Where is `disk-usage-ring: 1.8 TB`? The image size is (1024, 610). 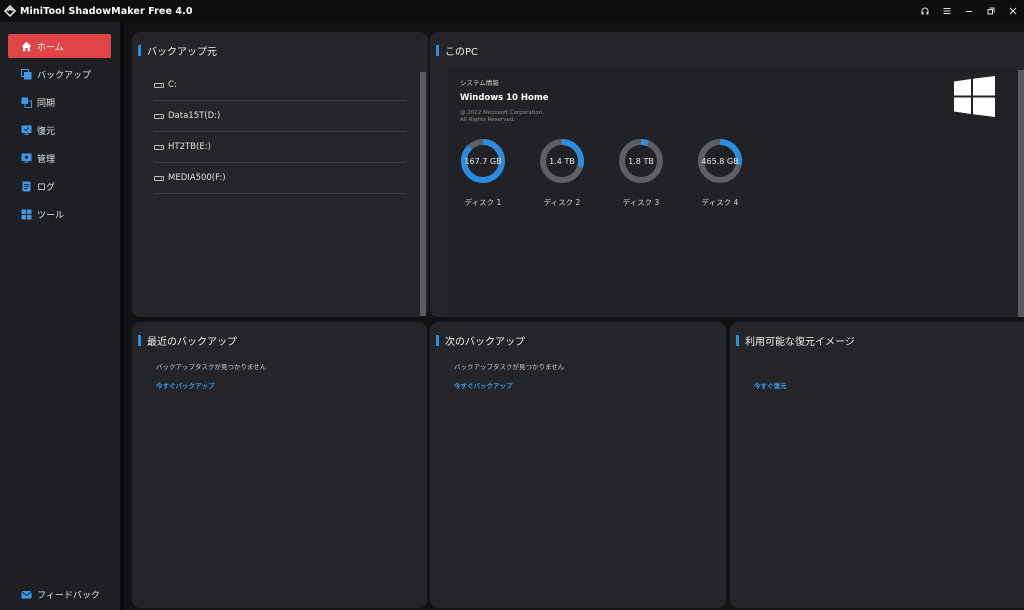 disk-usage-ring: 1.8 TB is located at coordinates (641, 161).